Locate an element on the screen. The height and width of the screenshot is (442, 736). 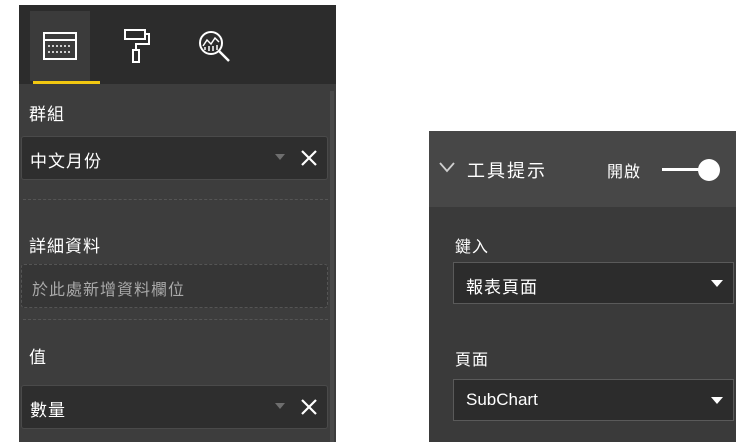
values-field-chip: 數量 is located at coordinates (48, 408).